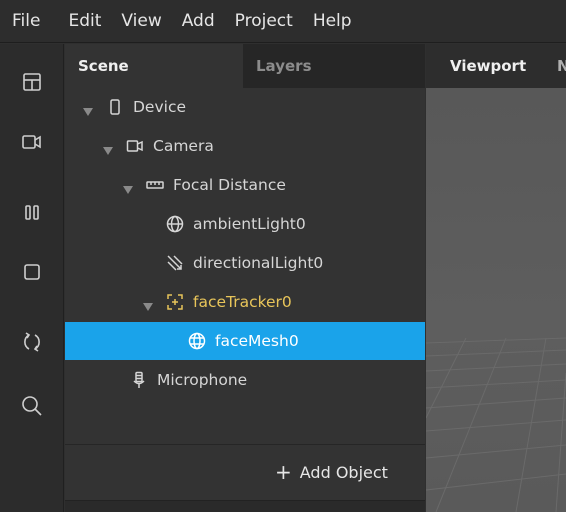  I want to click on tree-item-microphone: Microphone, so click(245, 380).